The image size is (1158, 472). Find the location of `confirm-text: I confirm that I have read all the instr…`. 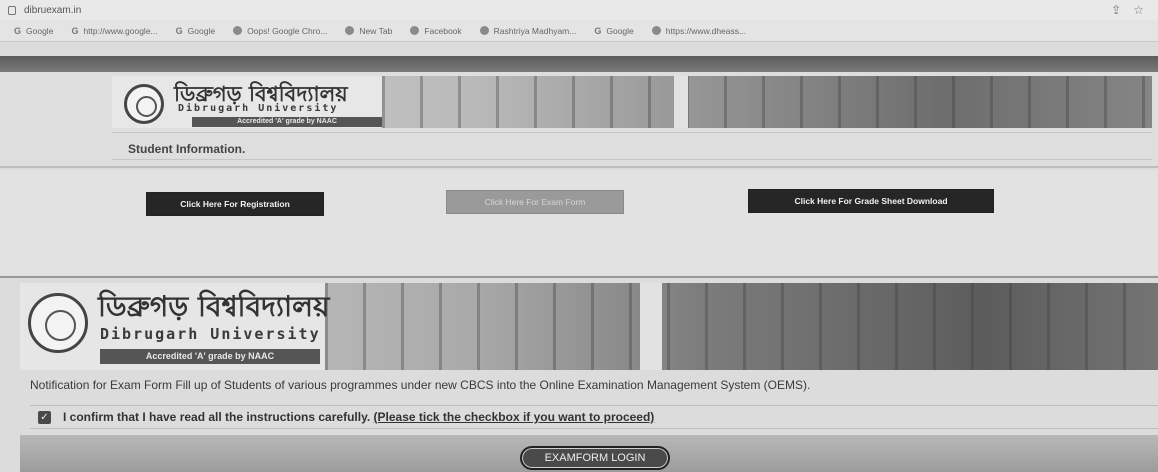

confirm-text: I confirm that I have read all the instr… is located at coordinates (217, 417).